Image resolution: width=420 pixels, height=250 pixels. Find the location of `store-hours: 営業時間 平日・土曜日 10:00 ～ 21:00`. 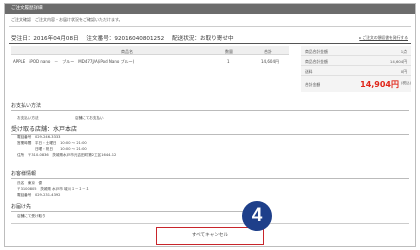

store-hours: 営業時間 平日・土曜日 10:00 ～ 21:00 is located at coordinates (52, 143).